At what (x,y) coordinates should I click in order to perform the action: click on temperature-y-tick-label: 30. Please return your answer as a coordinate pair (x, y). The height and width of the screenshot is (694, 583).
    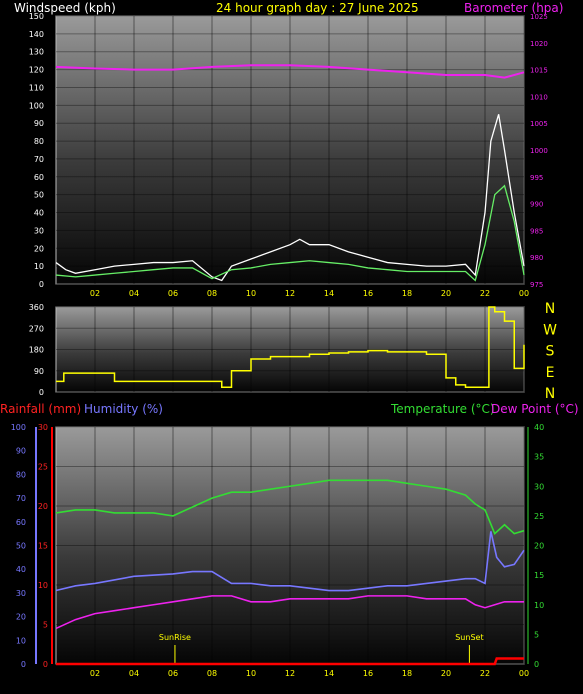
    Looking at the image, I should click on (539, 486).